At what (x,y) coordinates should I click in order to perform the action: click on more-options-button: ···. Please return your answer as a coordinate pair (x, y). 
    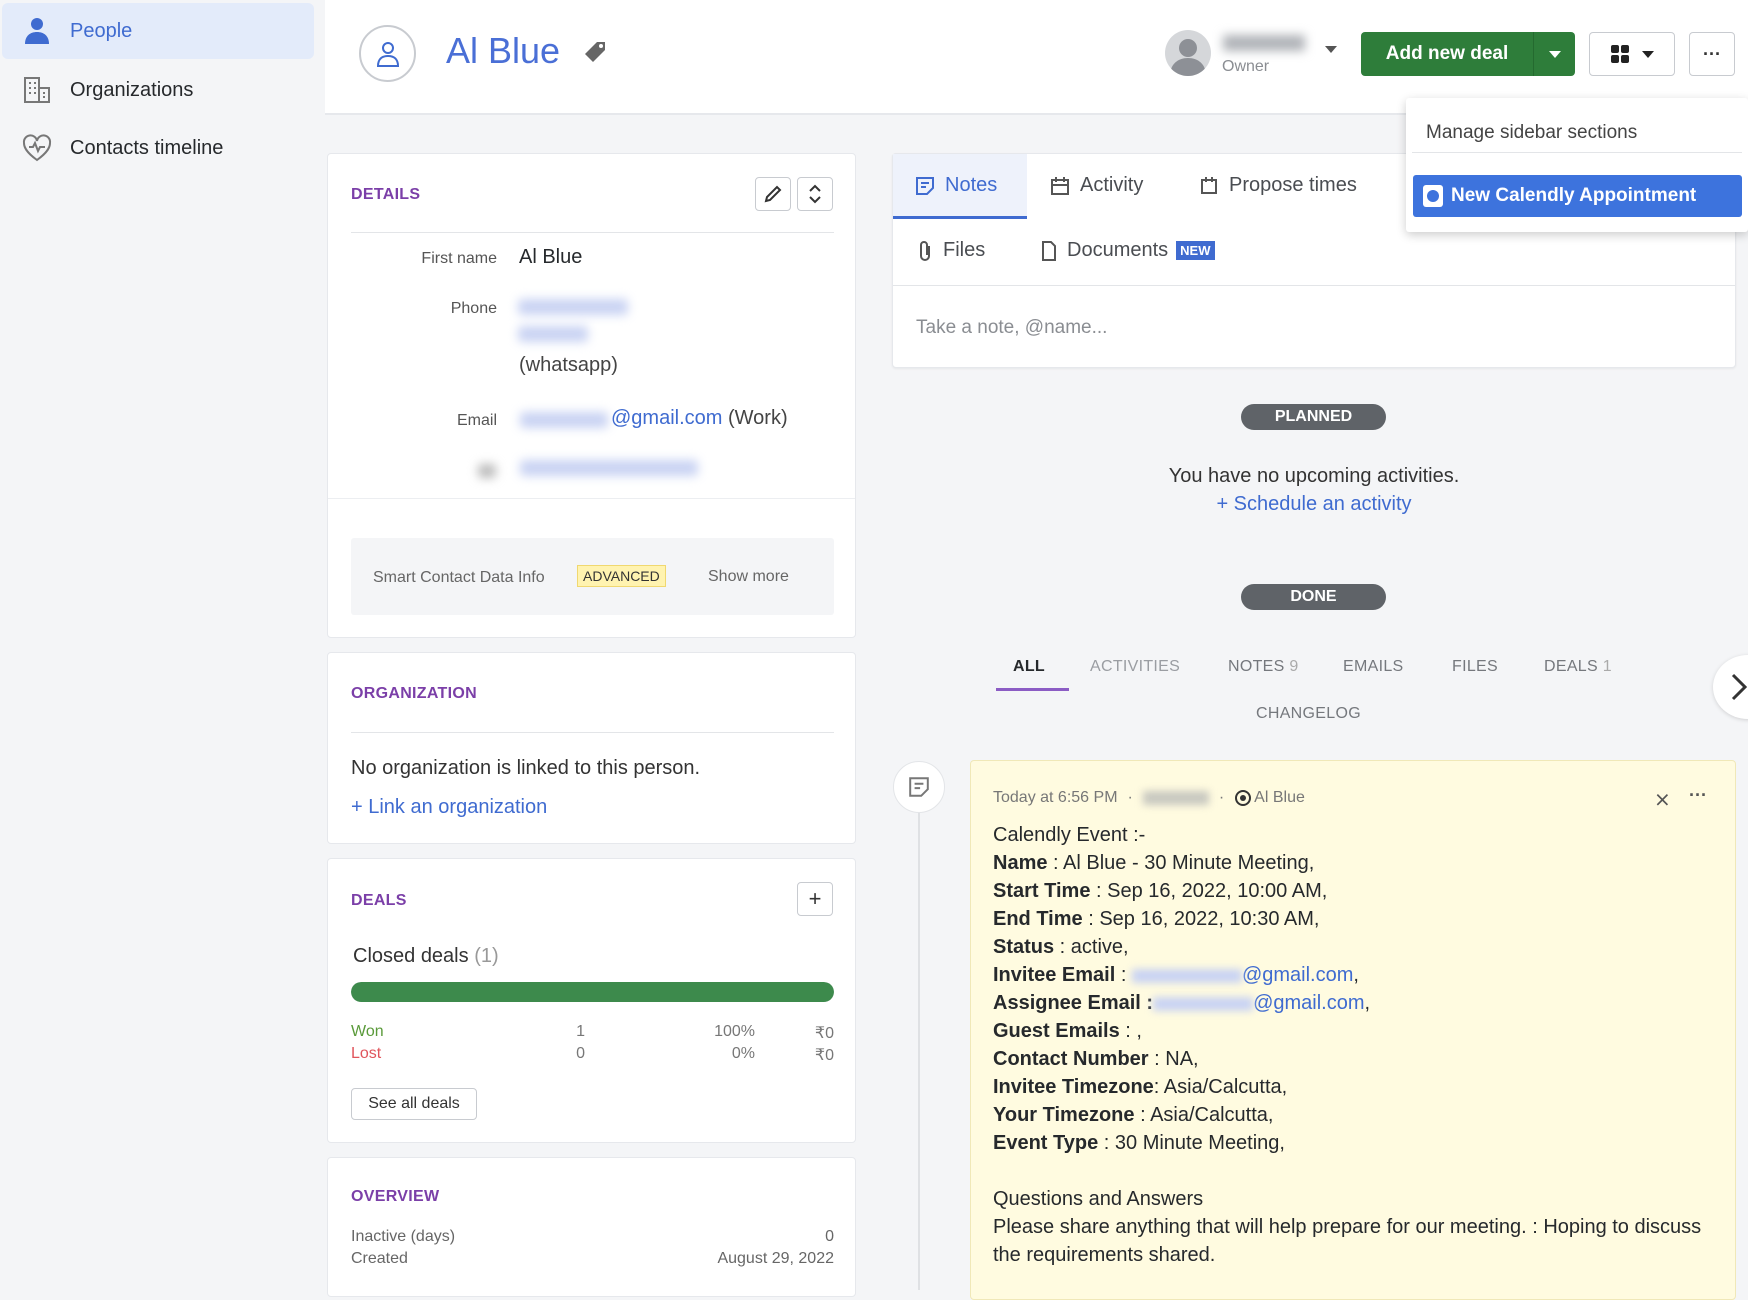
    Looking at the image, I should click on (1712, 54).